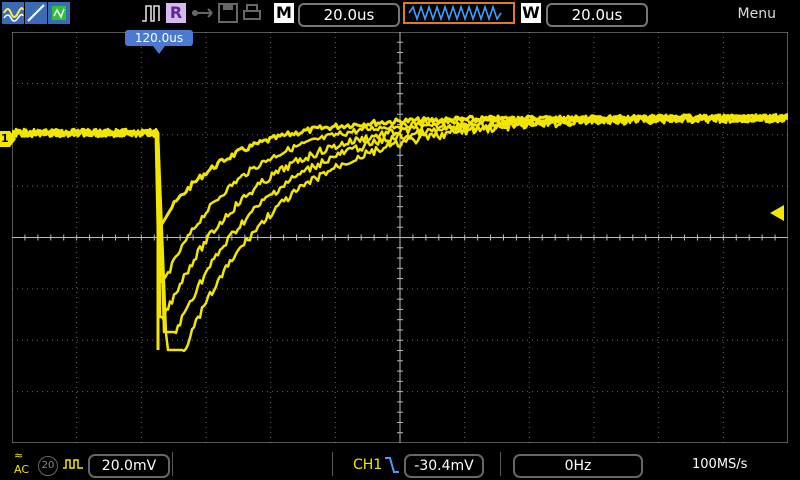  Describe the element at coordinates (204, 13) in the screenshot. I see `usb-icon` at that location.